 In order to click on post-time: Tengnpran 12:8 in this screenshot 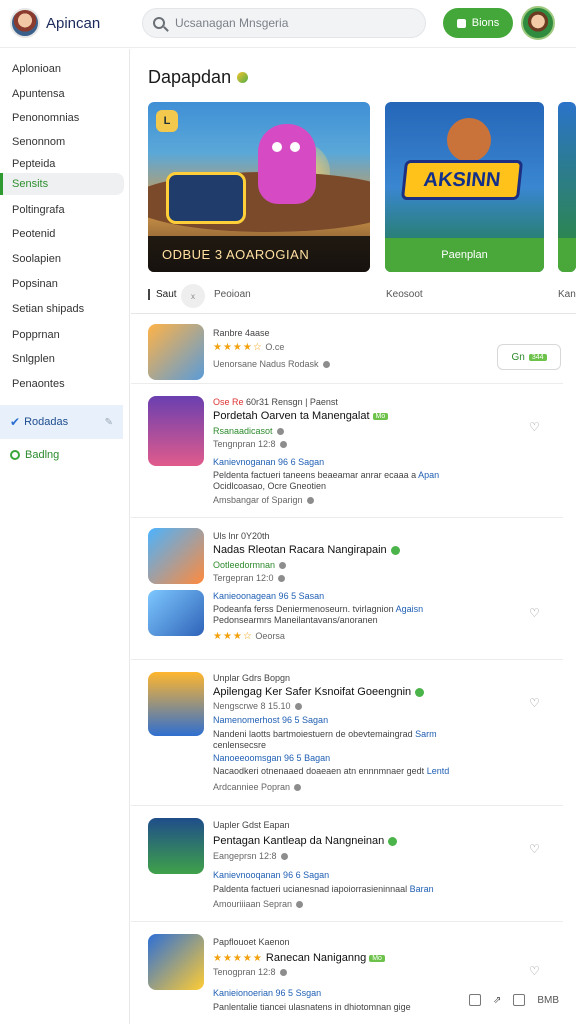, I will do `click(250, 444)`.